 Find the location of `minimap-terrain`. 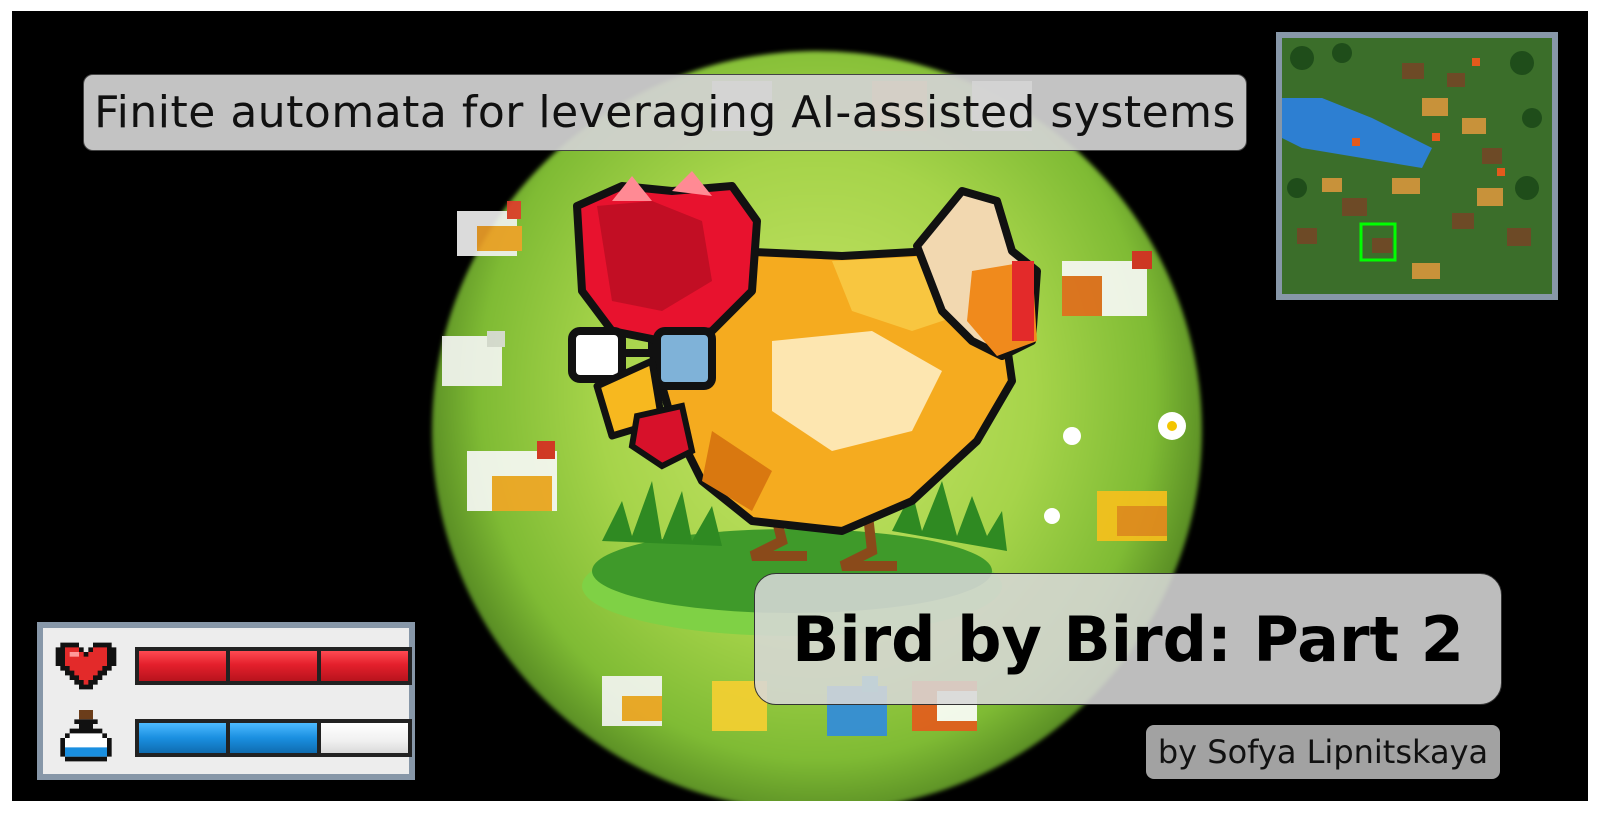

minimap-terrain is located at coordinates (1417, 166).